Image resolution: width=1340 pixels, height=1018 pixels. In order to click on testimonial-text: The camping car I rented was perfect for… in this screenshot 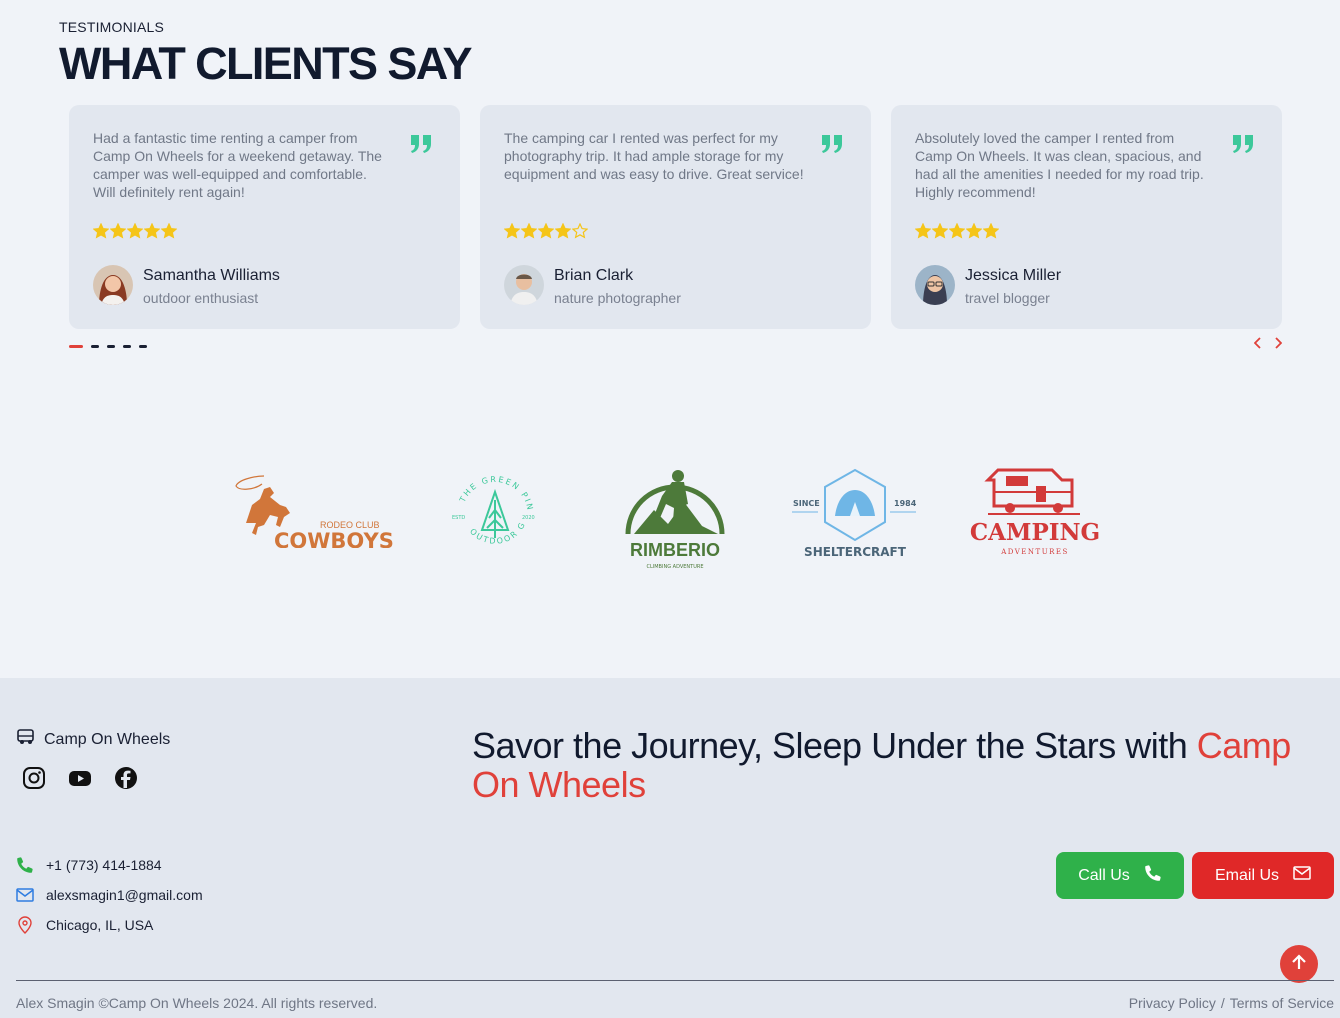, I will do `click(654, 156)`.